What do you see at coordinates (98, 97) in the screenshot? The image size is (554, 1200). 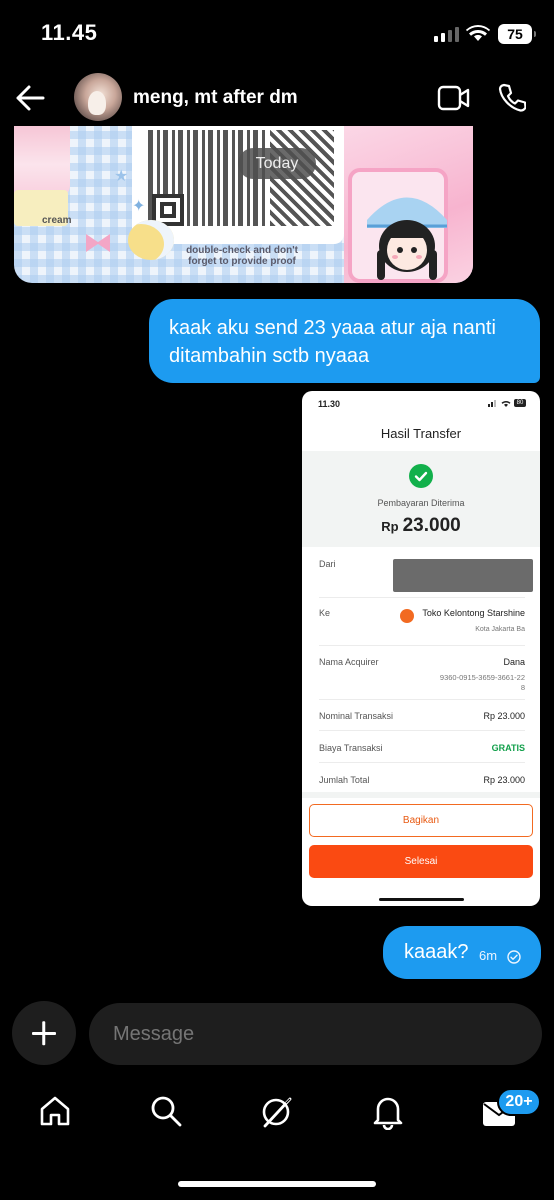 I see `avatar` at bounding box center [98, 97].